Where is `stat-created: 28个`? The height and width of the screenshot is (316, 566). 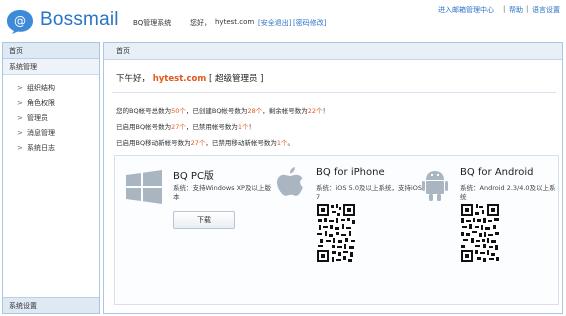
stat-created: 28个 is located at coordinates (255, 111).